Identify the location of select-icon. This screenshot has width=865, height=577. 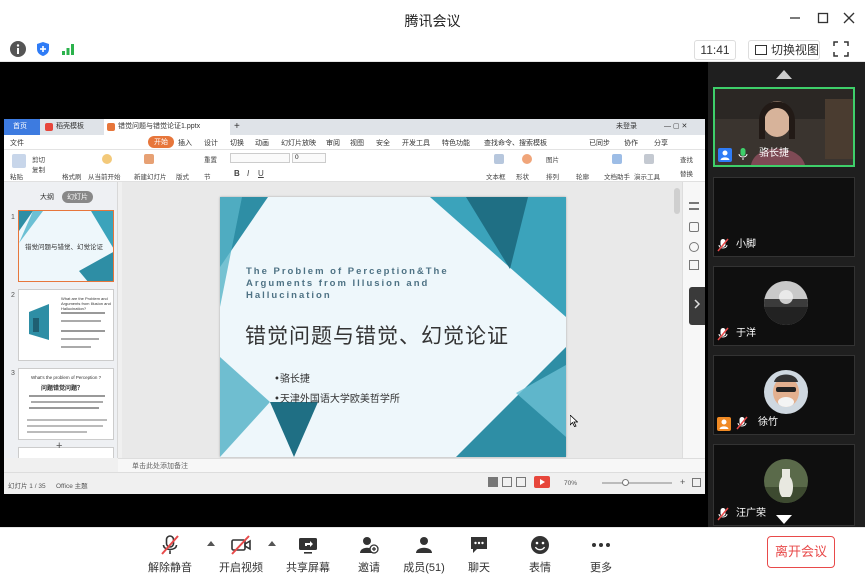
(694, 227).